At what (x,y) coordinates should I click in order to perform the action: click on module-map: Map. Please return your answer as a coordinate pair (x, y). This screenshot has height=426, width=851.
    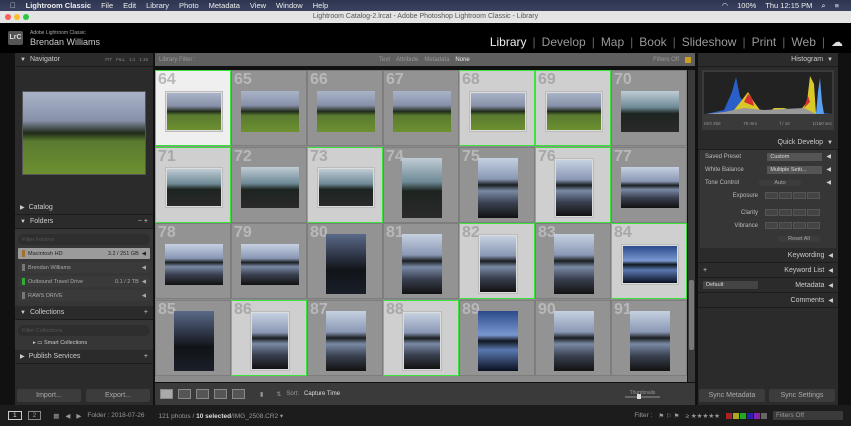
    Looking at the image, I should click on (612, 42).